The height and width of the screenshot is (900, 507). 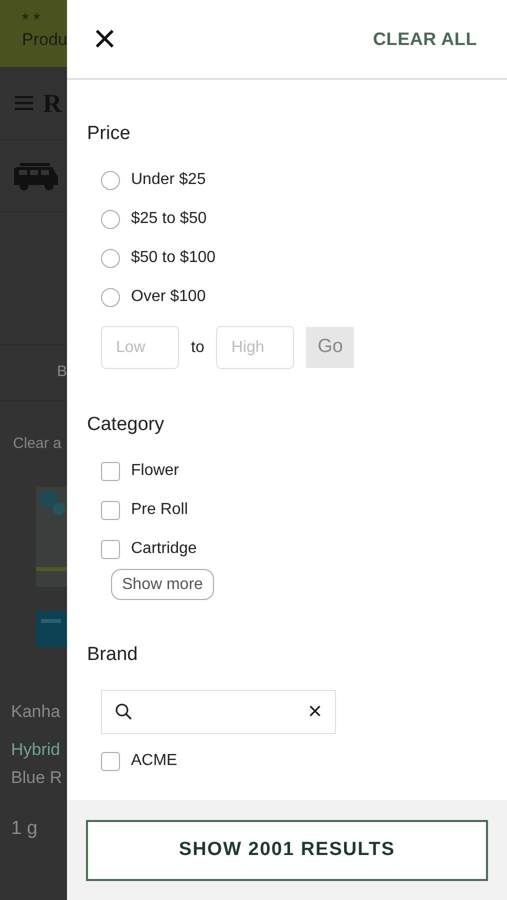 I want to click on product-name: Kanha, so click(x=36, y=712).